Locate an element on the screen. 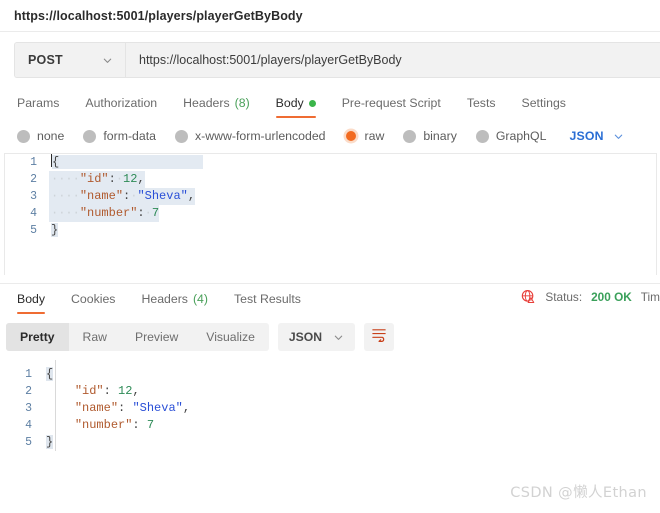 The image size is (660, 513). response-format-select: JSON is located at coordinates (316, 337).